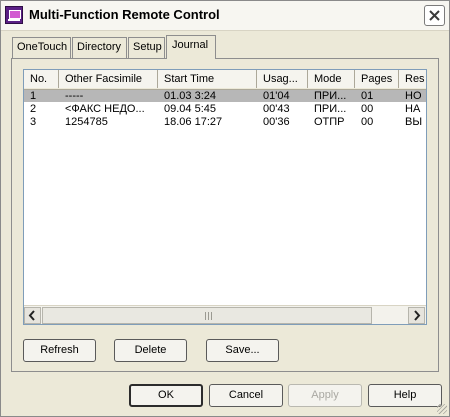  I want to click on cell-facsimile: 1254785, so click(86, 122).